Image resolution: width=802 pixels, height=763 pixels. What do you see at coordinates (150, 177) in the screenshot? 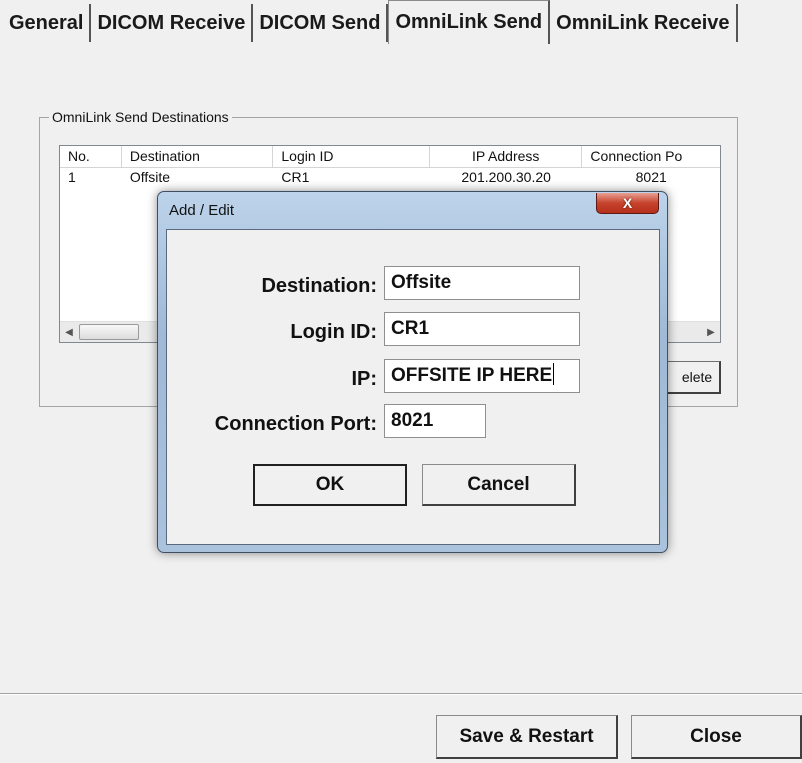
I see `cell-destination: Offsite` at bounding box center [150, 177].